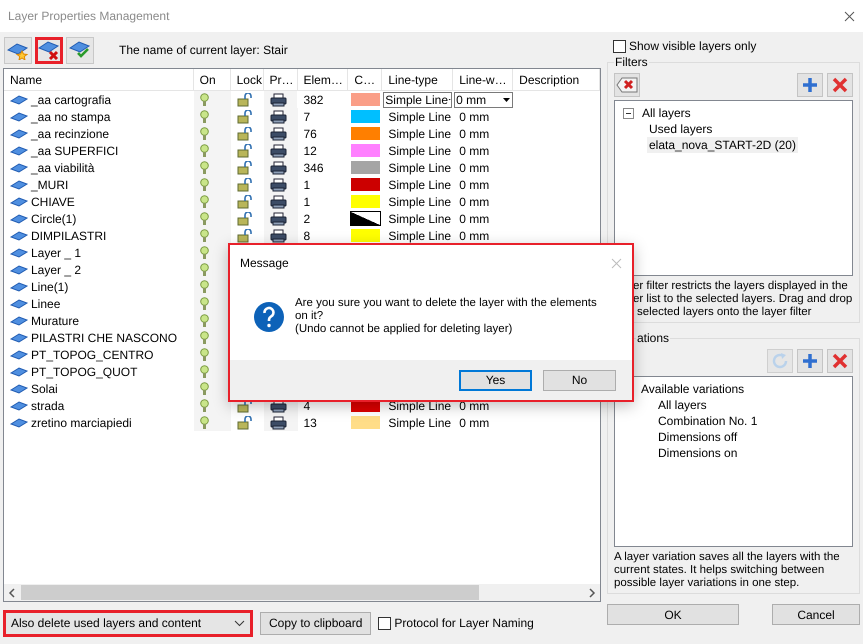  What do you see at coordinates (698, 437) in the screenshot?
I see `tree-item: Dimensions off` at bounding box center [698, 437].